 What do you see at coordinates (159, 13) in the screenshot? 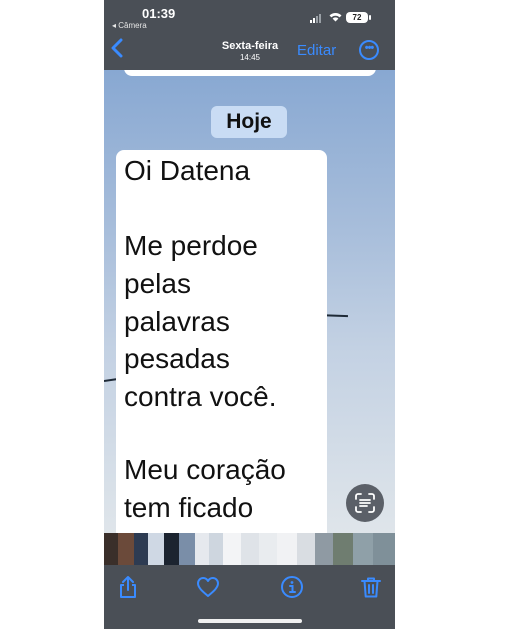
I see `status-time: 01:39` at bounding box center [159, 13].